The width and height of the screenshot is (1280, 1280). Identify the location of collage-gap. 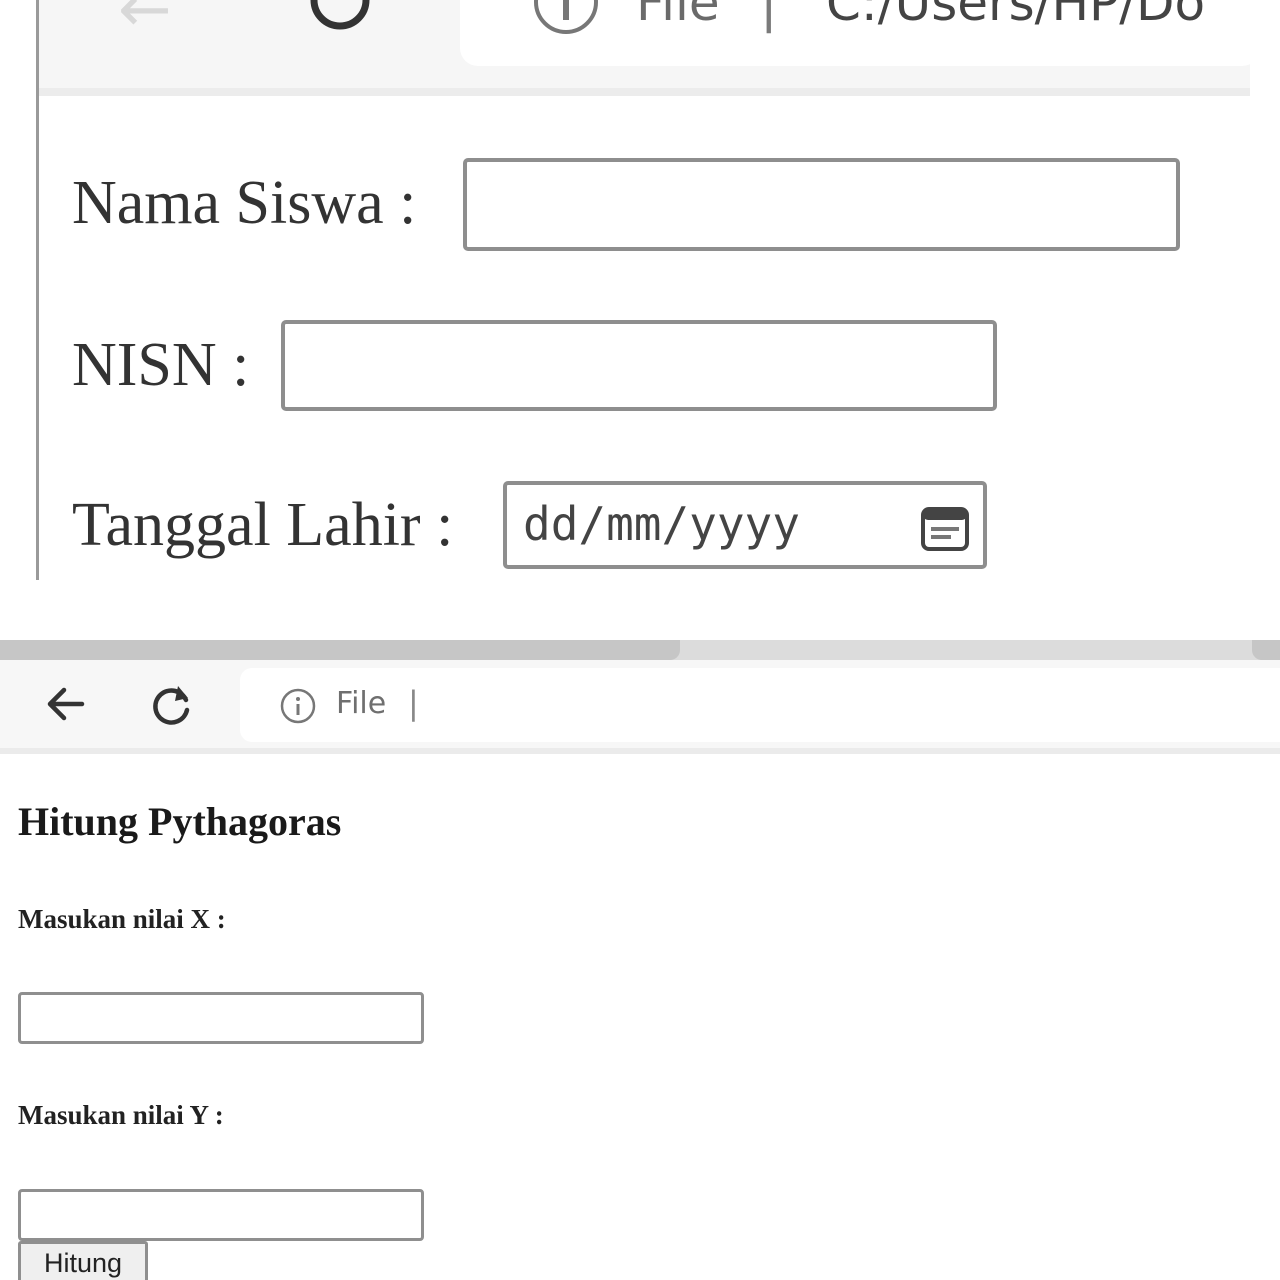
(640, 610).